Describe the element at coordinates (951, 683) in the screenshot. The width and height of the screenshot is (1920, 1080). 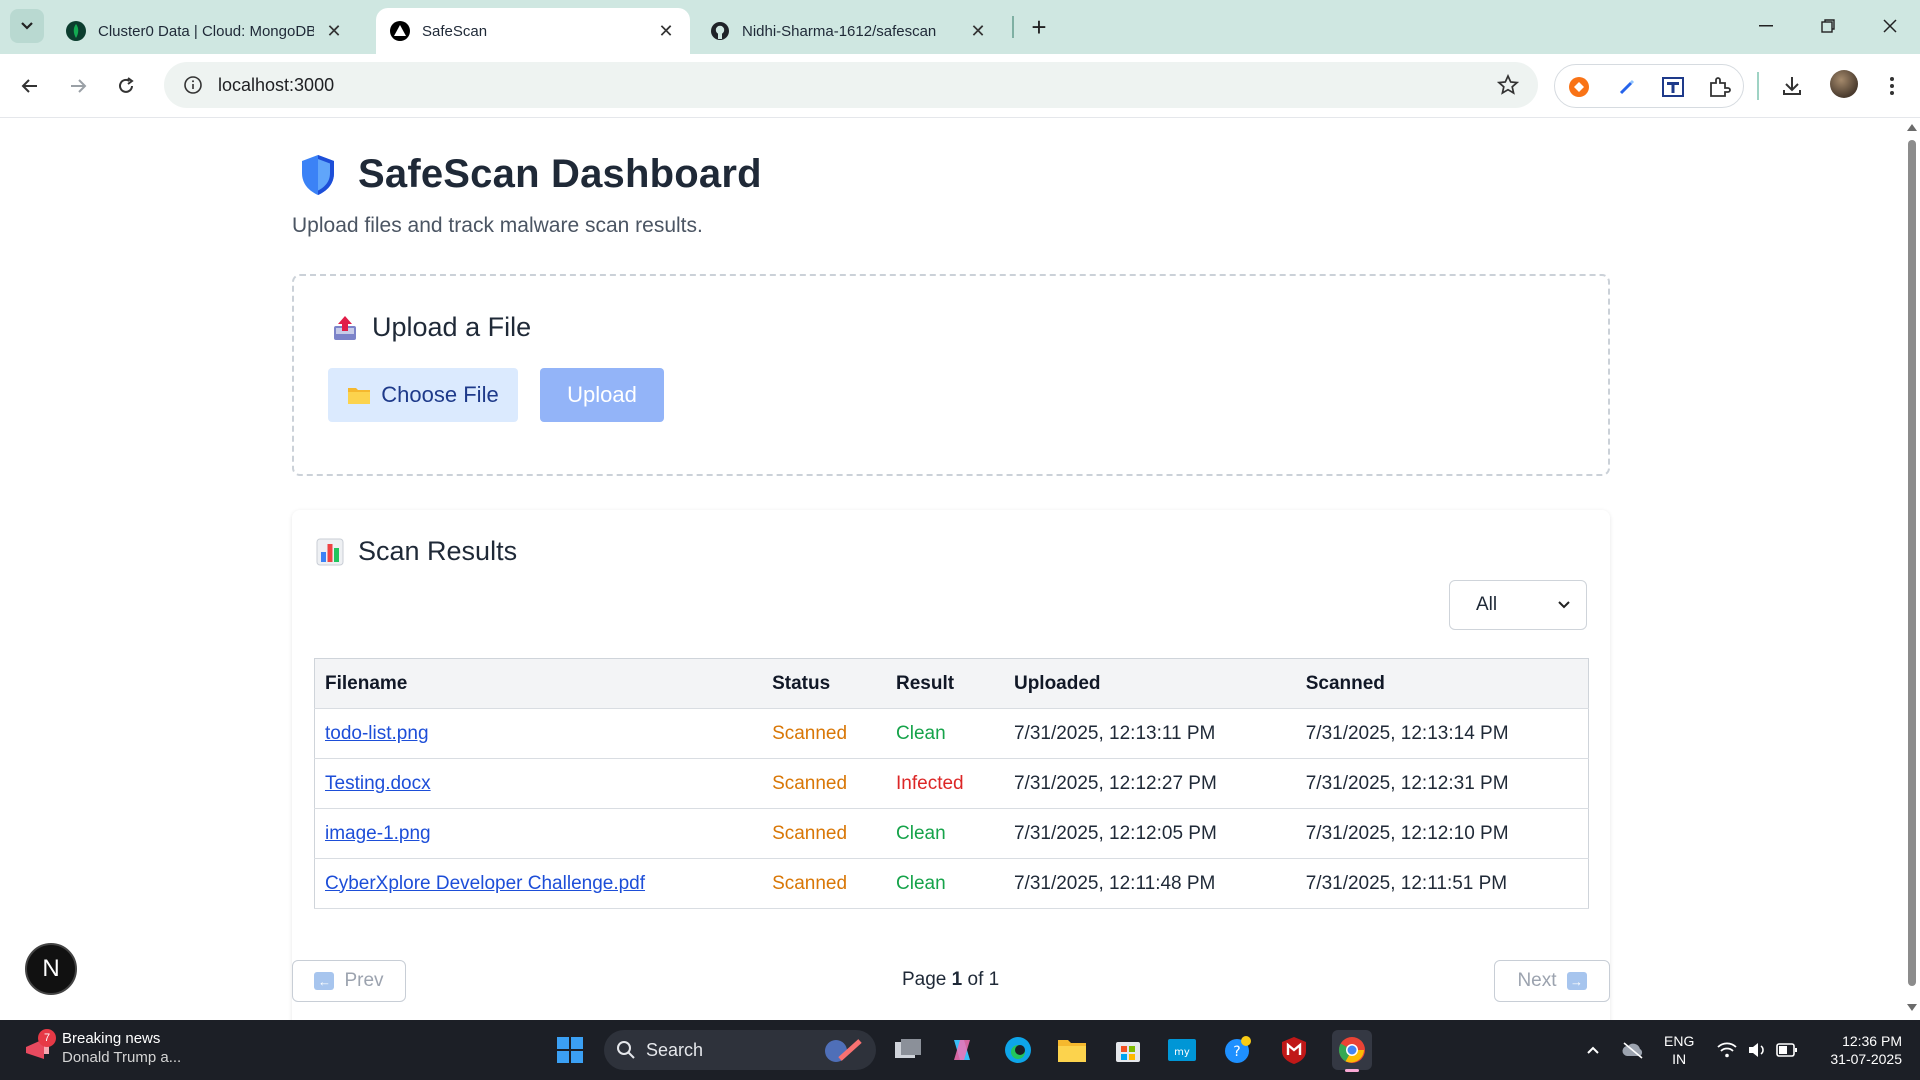
I see `table-header-row: Filename Status Result Uploaded Scanned` at that location.